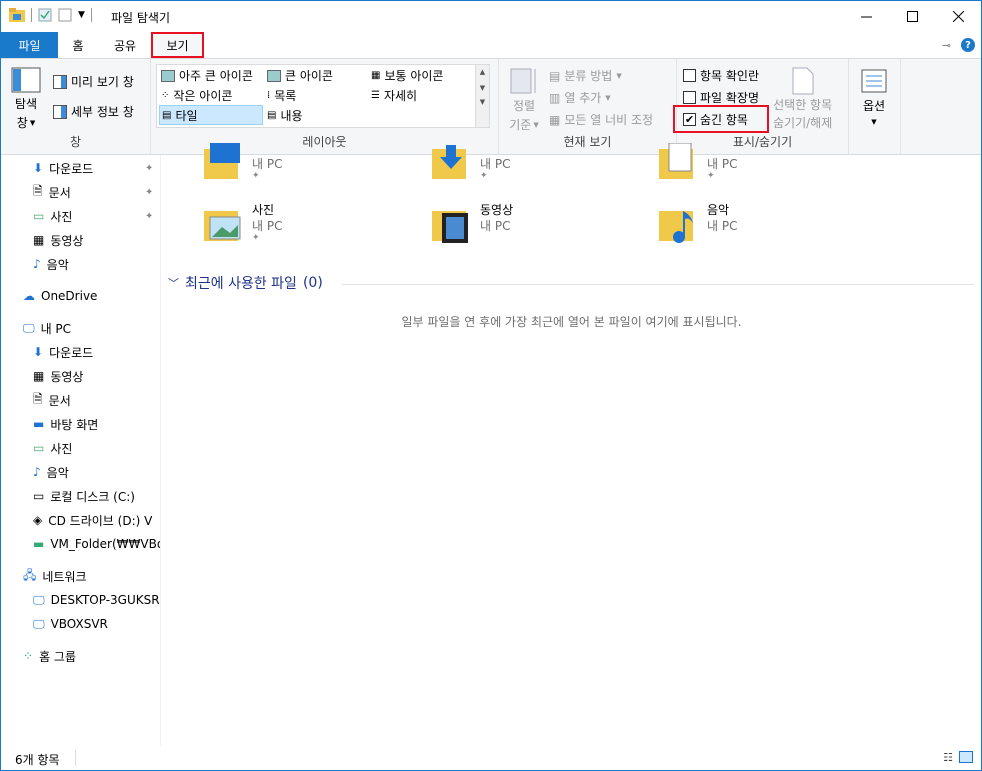  Describe the element at coordinates (78, 45) in the screenshot. I see `tab-home: 홈` at that location.